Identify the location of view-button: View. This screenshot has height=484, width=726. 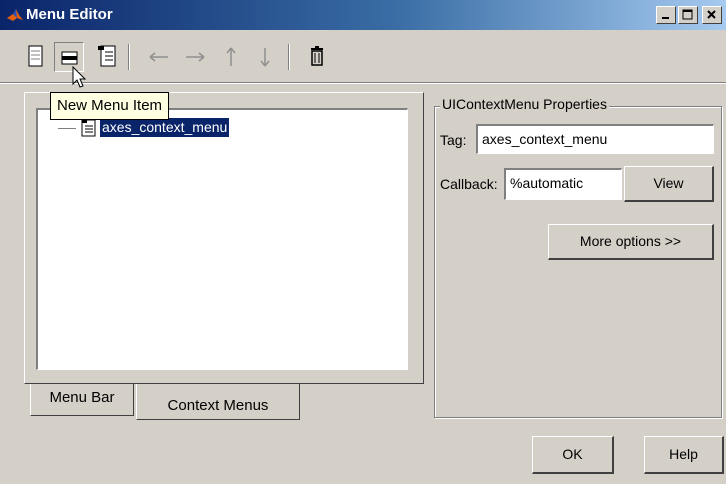
(669, 184).